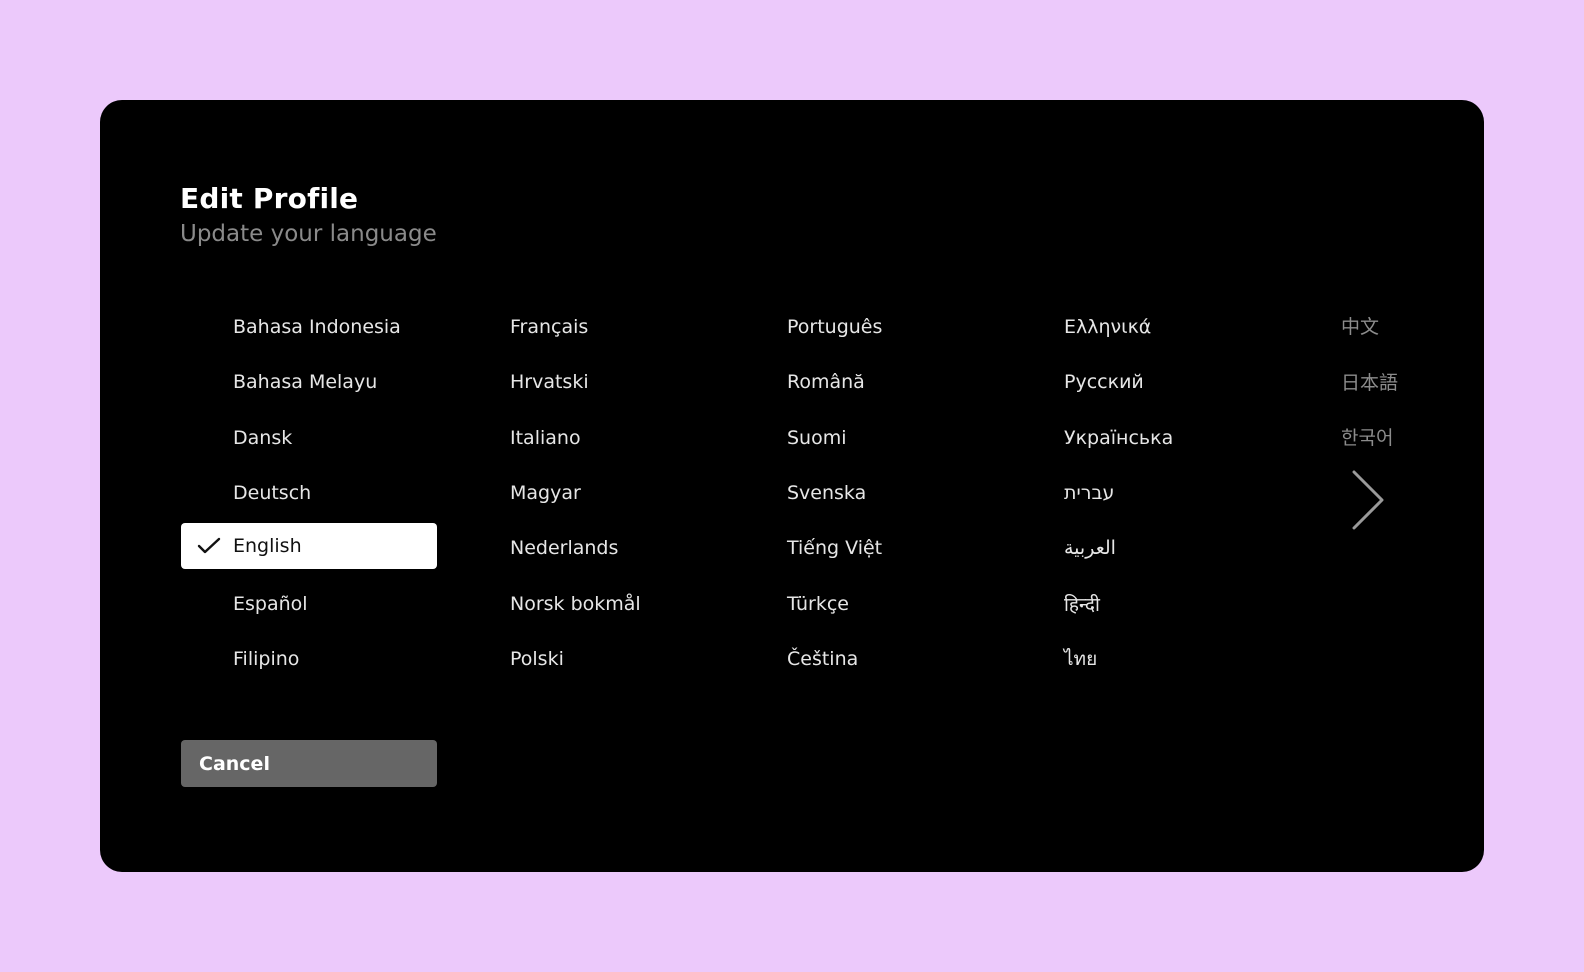 This screenshot has height=972, width=1584. Describe the element at coordinates (1370, 382) in the screenshot. I see `language-label: 日本語` at that location.